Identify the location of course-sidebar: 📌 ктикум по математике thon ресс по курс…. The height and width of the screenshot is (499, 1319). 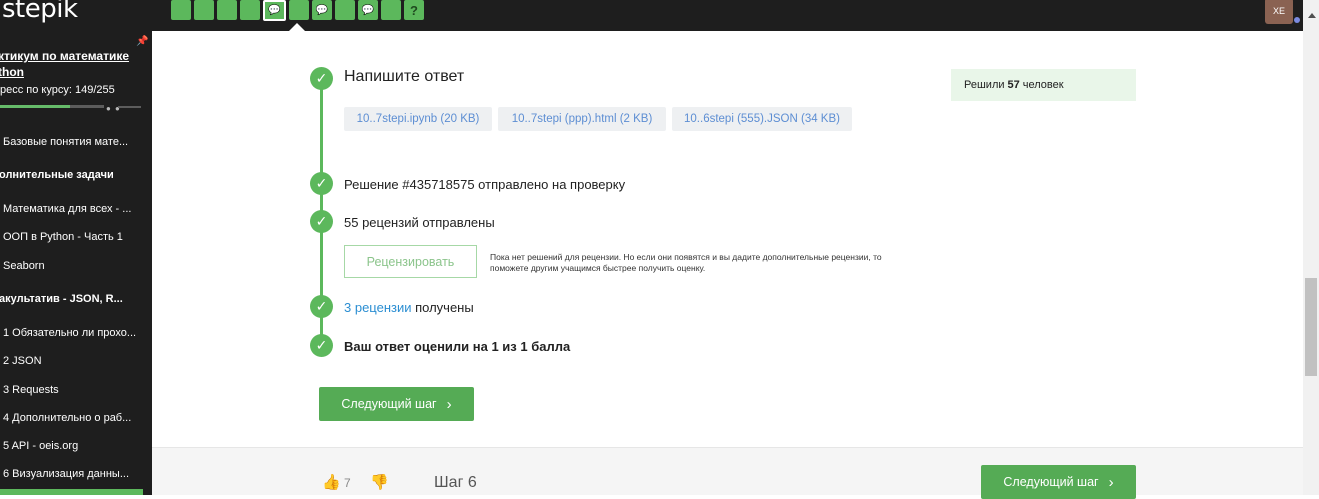
(76, 263).